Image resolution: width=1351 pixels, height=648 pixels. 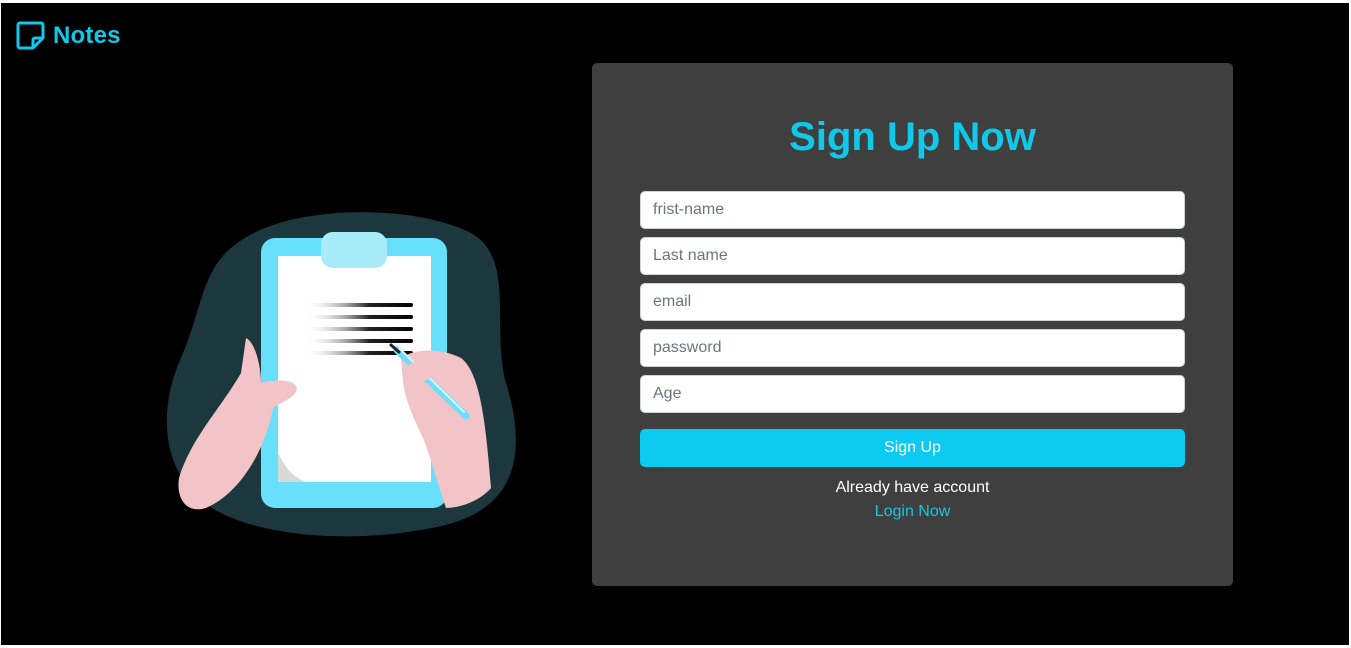 I want to click on login-link-wrapper: Login Now, so click(x=912, y=512).